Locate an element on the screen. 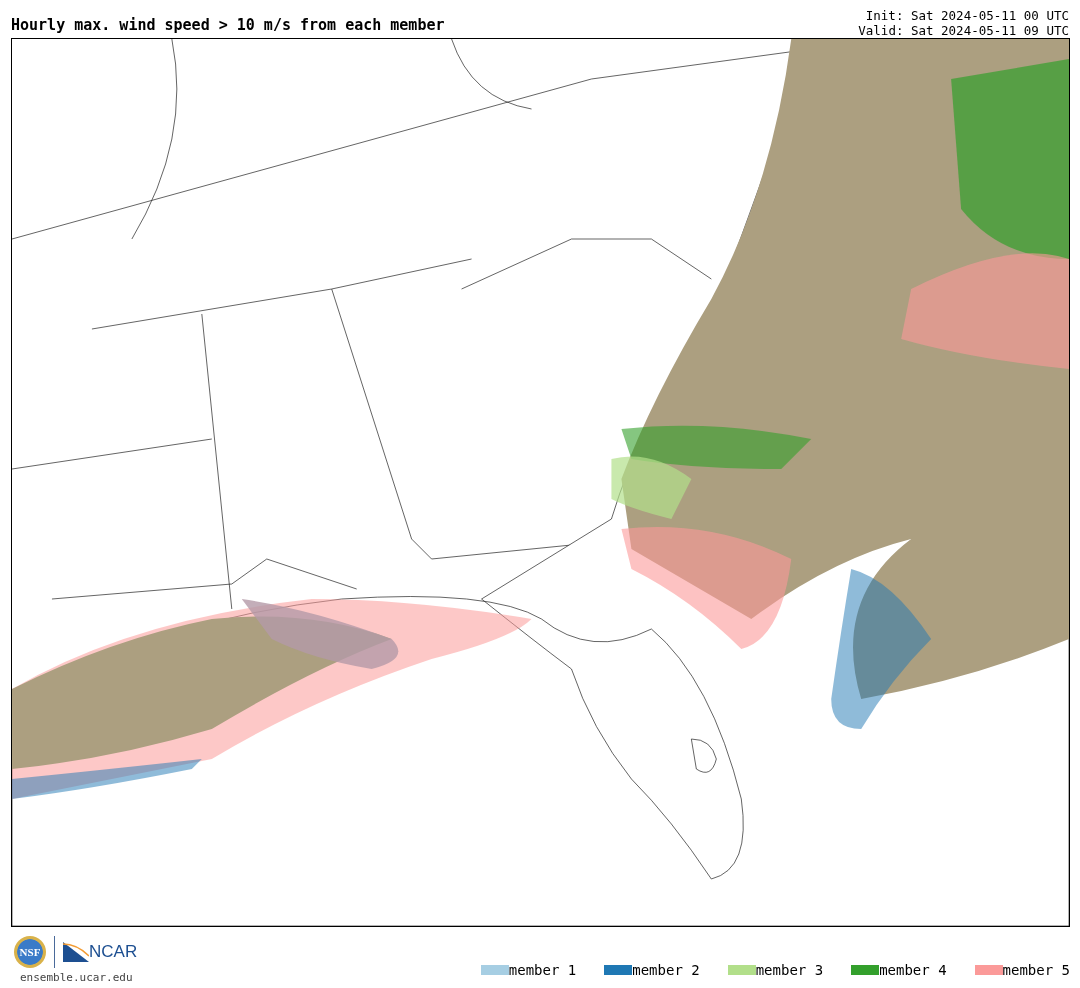 The image size is (1080, 988). site-url: ensemble.ucar.edu is located at coordinates (76, 977).